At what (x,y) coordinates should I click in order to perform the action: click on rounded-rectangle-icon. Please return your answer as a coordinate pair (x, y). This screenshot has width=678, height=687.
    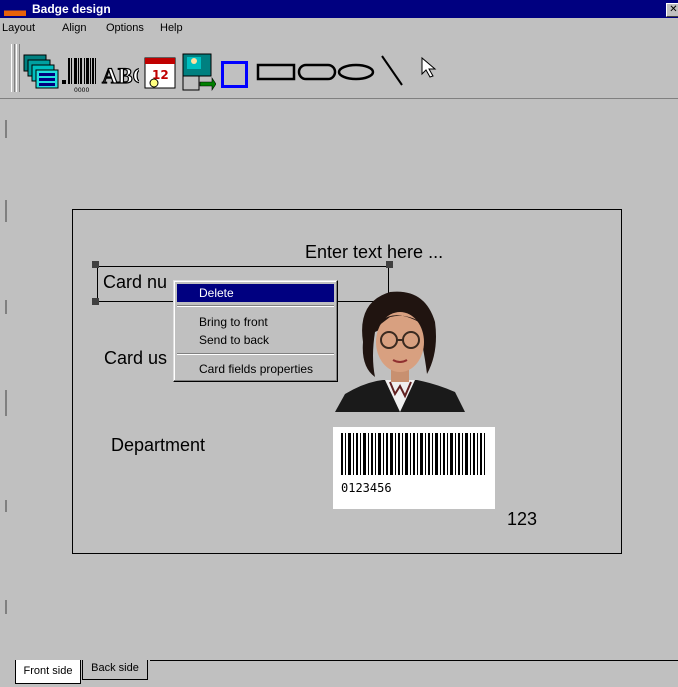
    Looking at the image, I should click on (317, 80).